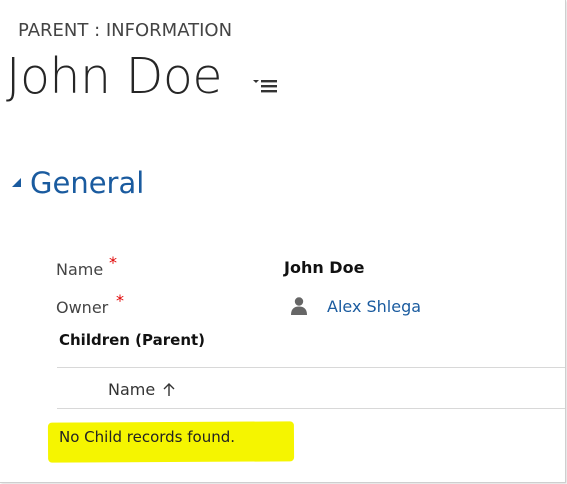 Image resolution: width=567 pixels, height=484 pixels. I want to click on arrow-up-icon, so click(169, 389).